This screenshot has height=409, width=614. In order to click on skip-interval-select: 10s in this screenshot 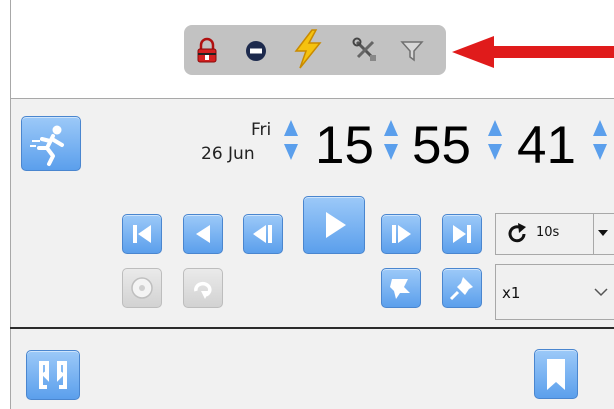, I will do `click(554, 234)`.